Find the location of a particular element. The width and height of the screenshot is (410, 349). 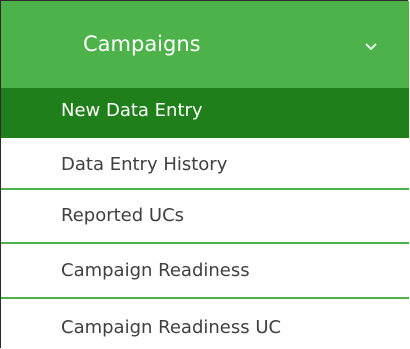

menu-item-label: Reported UCs is located at coordinates (123, 215).